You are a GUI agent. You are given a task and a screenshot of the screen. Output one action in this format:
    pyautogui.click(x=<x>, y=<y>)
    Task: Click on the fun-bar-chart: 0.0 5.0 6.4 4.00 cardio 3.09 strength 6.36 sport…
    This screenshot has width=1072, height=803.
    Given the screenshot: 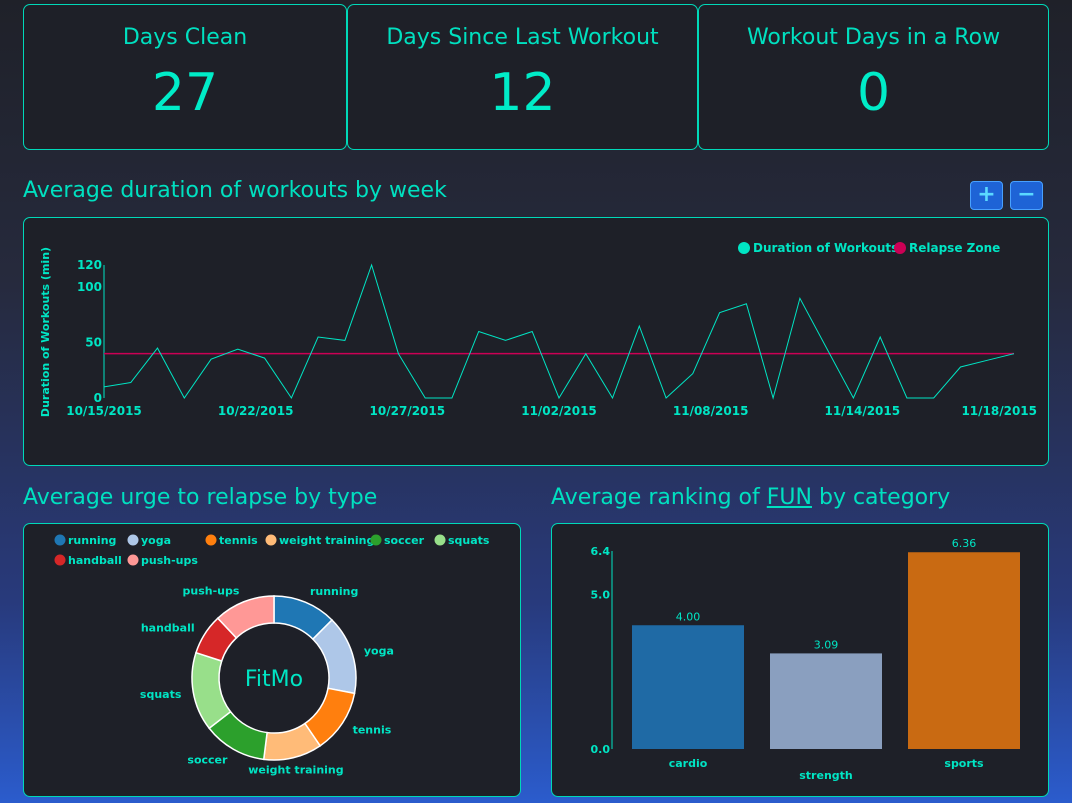 What is the action you would take?
    pyautogui.click(x=805, y=659)
    